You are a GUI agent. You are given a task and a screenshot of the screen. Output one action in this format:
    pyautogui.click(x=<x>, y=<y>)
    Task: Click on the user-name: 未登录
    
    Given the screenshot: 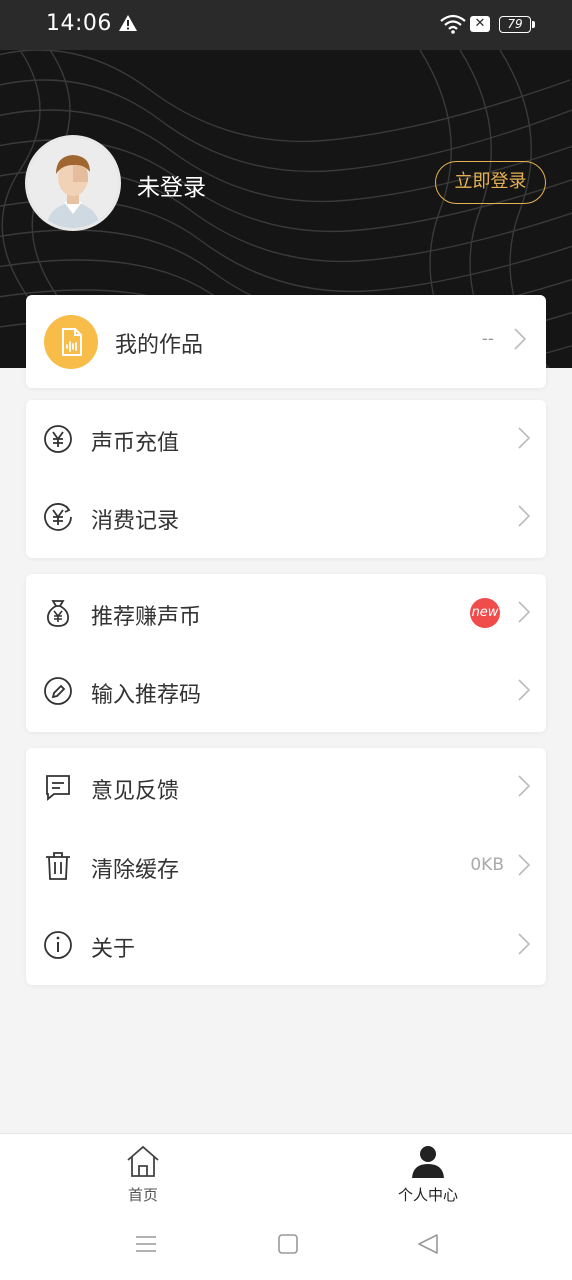 What is the action you would take?
    pyautogui.click(x=171, y=188)
    